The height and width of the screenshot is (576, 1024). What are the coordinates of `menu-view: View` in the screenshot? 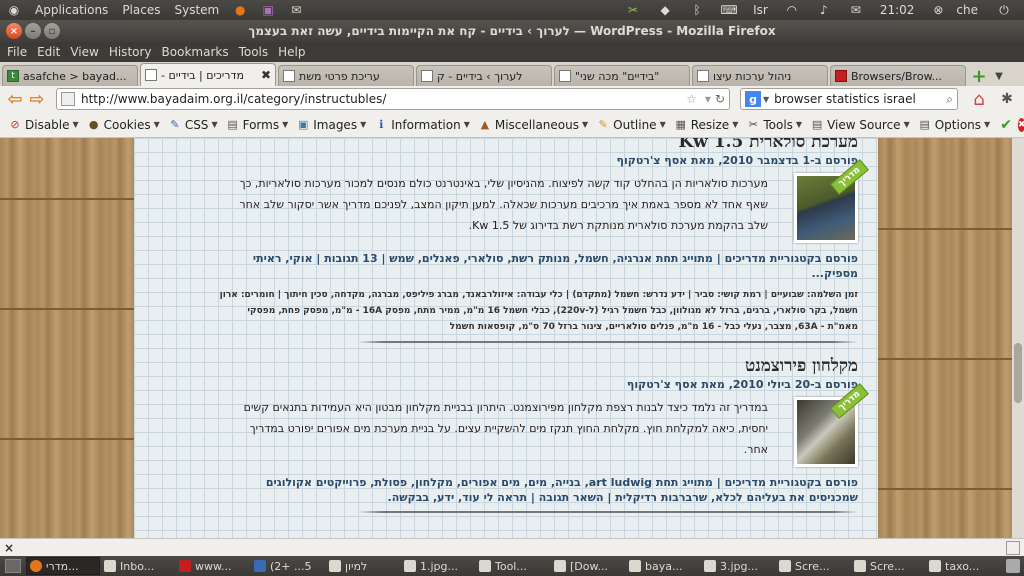 It's located at (84, 52).